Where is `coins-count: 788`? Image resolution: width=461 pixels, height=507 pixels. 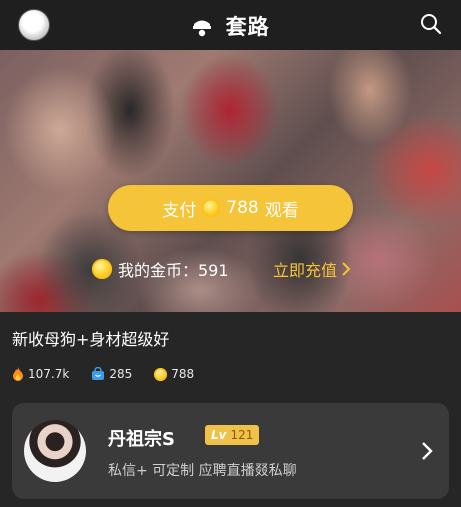
coins-count: 788 is located at coordinates (183, 374).